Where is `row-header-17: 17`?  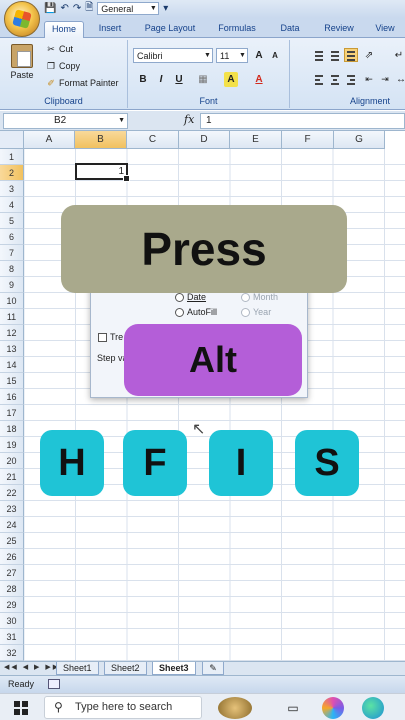
row-header-17: 17 is located at coordinates (12, 413).